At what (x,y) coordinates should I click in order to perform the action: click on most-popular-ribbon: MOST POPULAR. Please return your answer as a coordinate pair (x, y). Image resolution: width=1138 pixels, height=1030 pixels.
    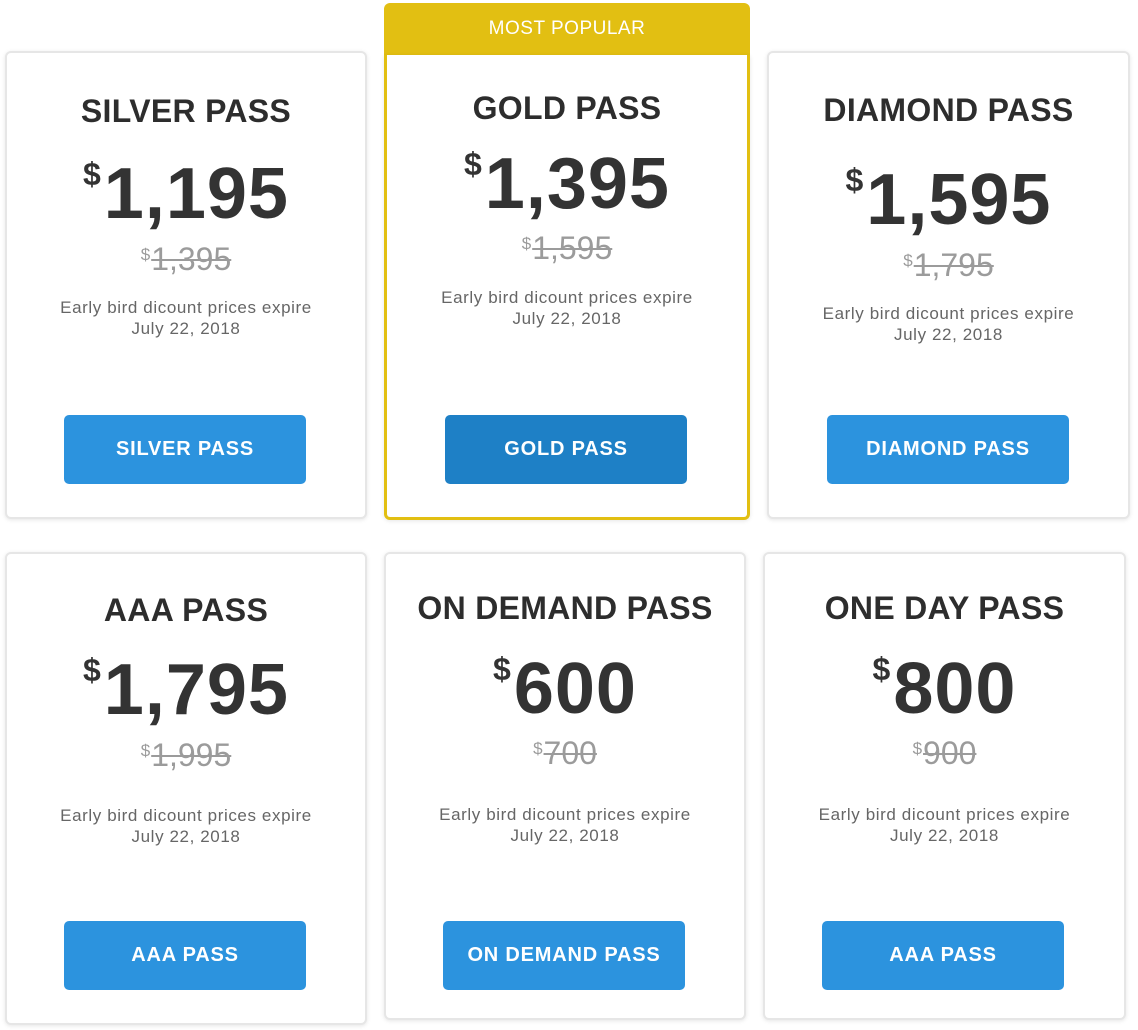
    Looking at the image, I should click on (567, 29).